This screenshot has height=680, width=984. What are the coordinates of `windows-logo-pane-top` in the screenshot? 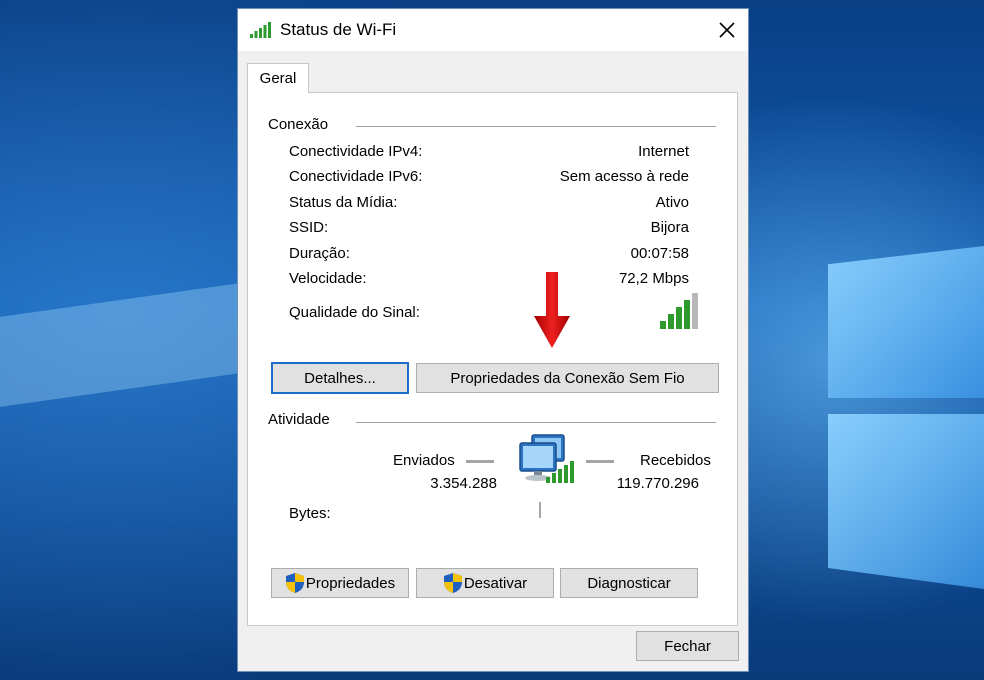 It's located at (906, 322).